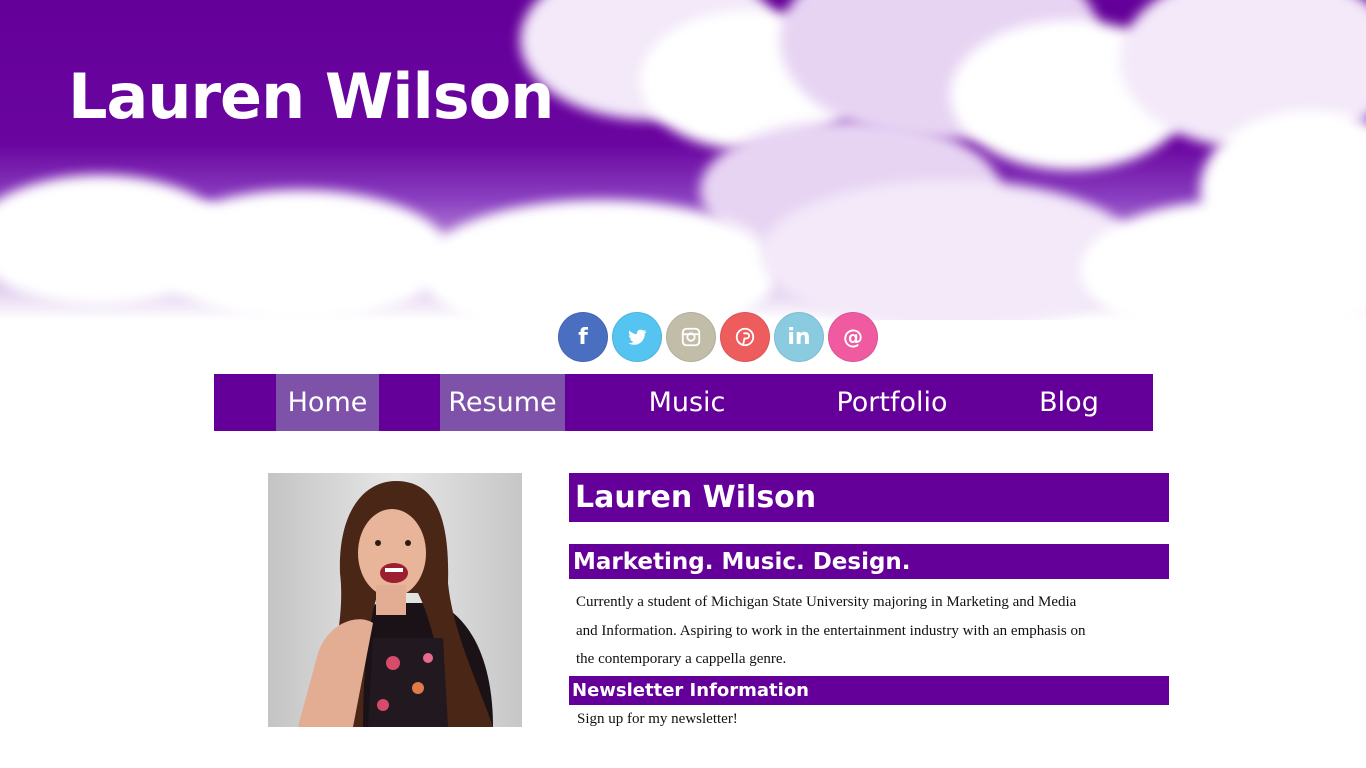 This screenshot has width=1366, height=768. Describe the element at coordinates (869, 561) in the screenshot. I see `tagline-heading: Marketing. Music. Design.` at that location.